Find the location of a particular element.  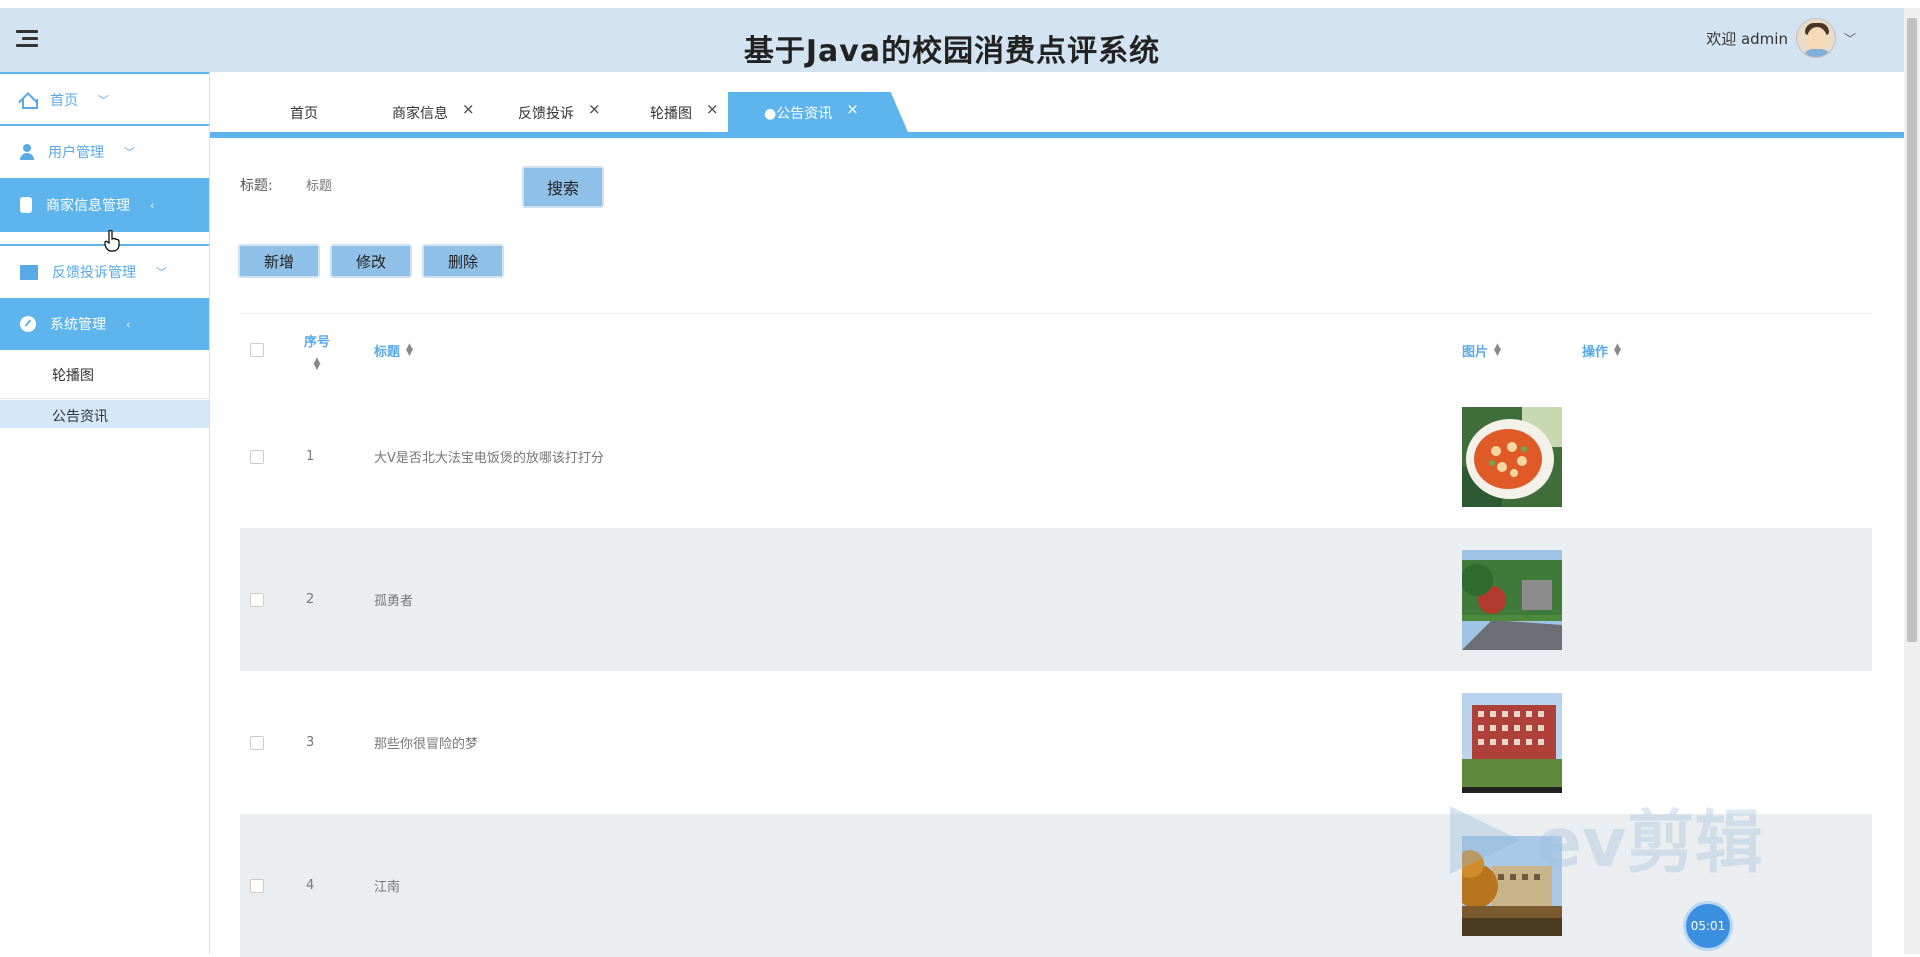

svg-text: ev剪辑 is located at coordinates (1649, 842).